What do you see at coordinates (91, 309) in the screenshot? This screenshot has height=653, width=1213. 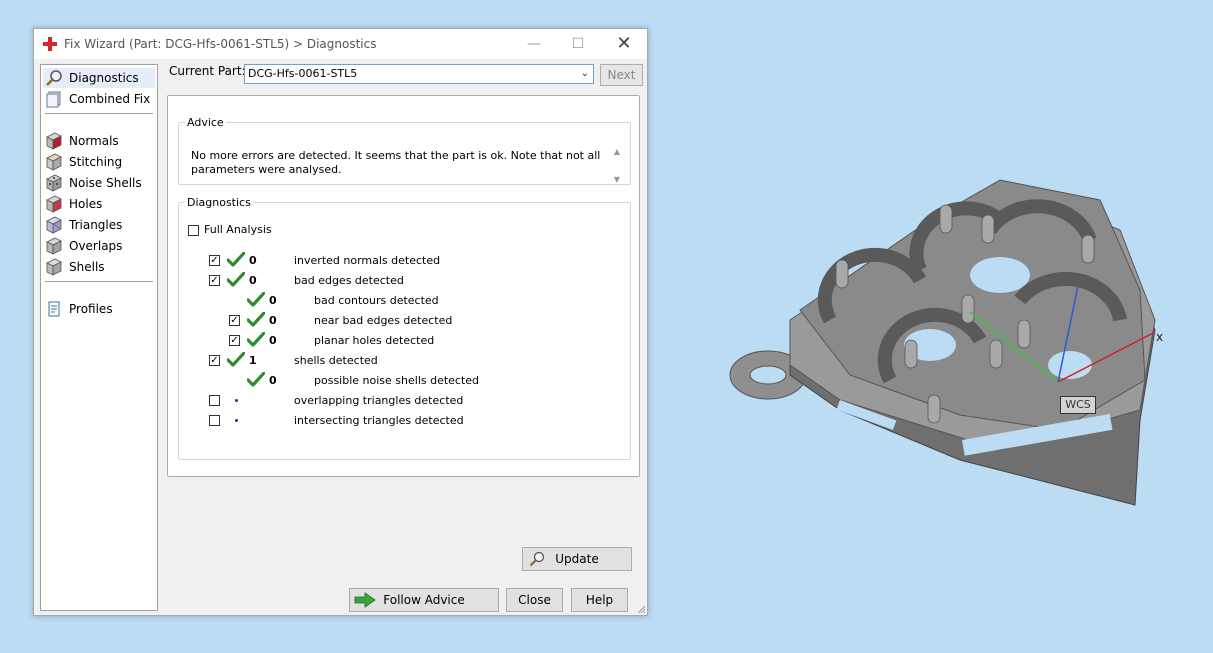 I see `nav-item-label: Profiles` at bounding box center [91, 309].